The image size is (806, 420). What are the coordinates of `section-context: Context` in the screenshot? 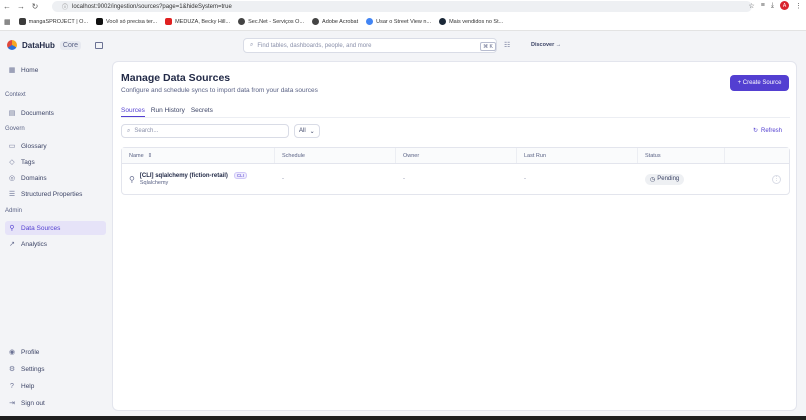 It's located at (15, 95).